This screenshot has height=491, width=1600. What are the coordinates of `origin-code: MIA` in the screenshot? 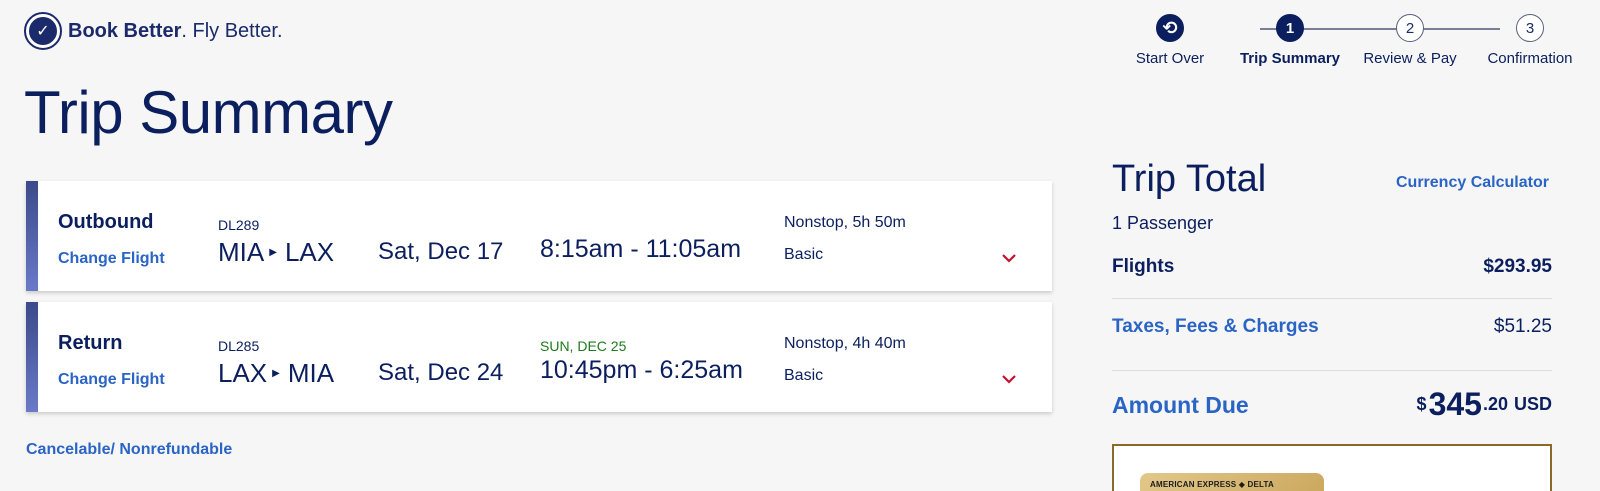 It's located at (241, 252).